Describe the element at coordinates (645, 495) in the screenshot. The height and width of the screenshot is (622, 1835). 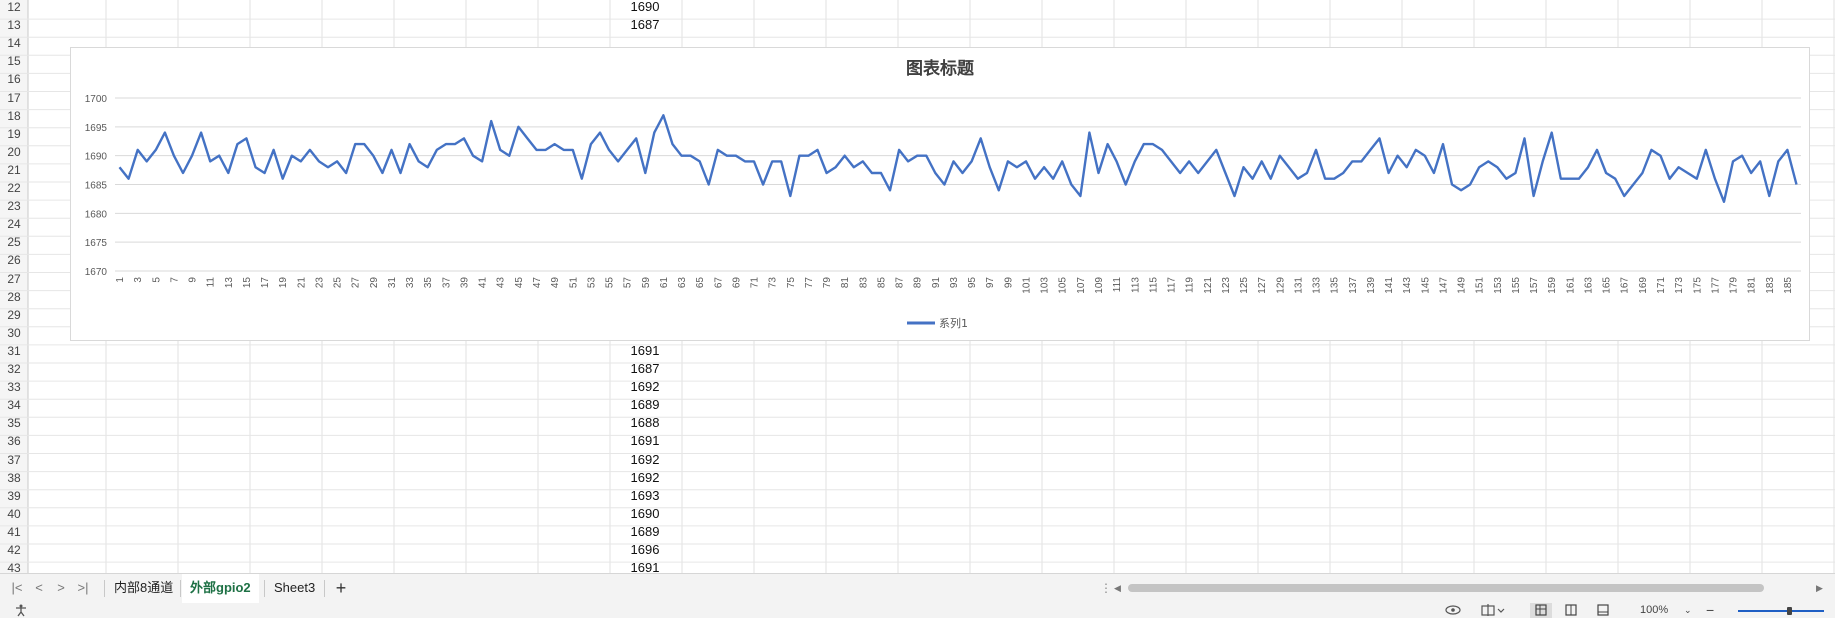
I see `cell-value: 1693` at that location.